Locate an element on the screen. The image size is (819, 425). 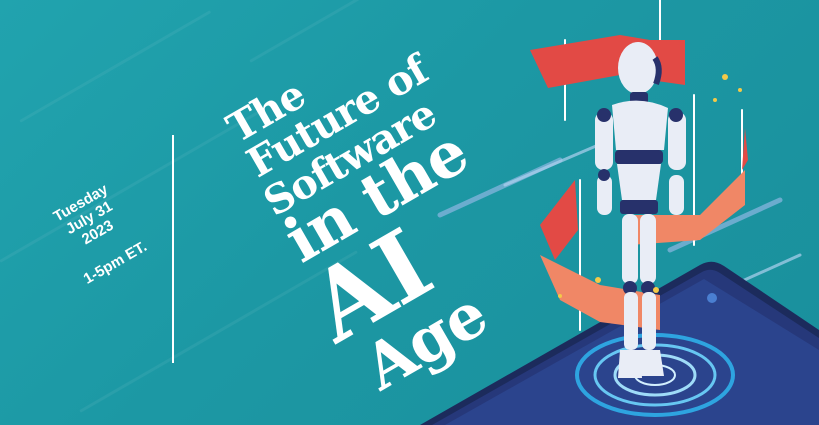
background-streak is located at coordinates (115, 66).